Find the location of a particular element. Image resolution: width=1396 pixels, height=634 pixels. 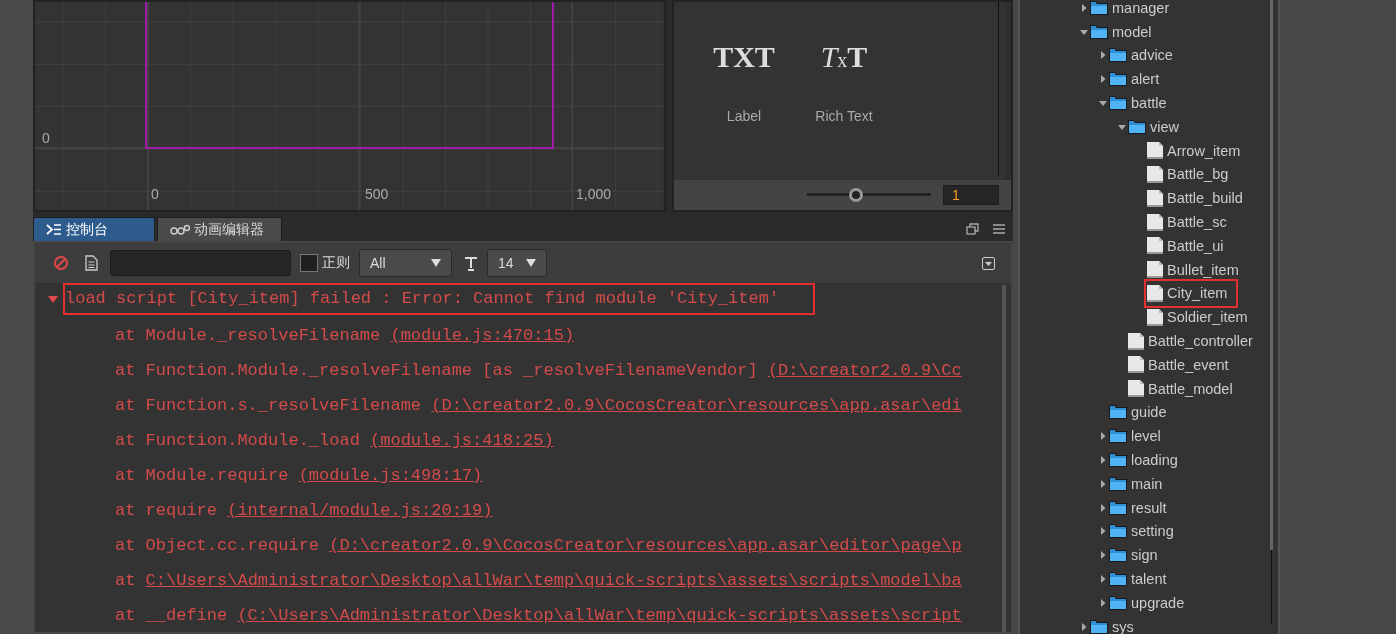

tree-item-label: advice is located at coordinates (1156, 55).